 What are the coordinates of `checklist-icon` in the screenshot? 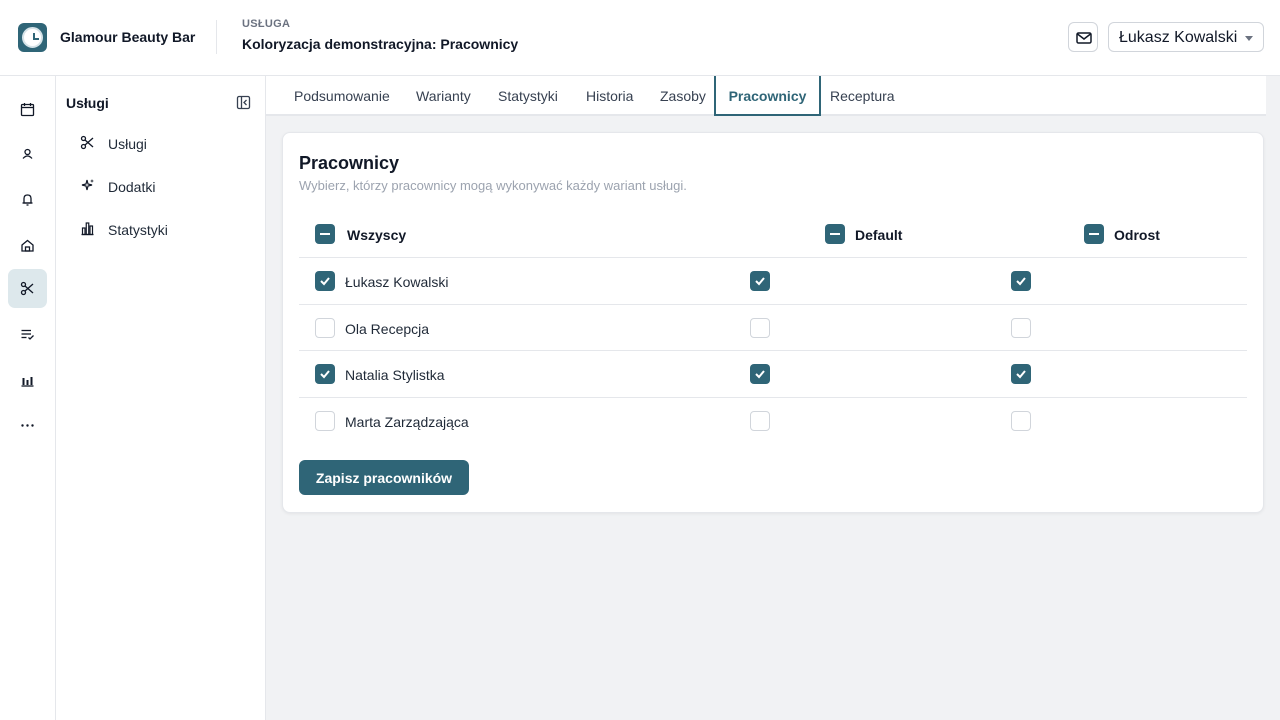 It's located at (27, 334).